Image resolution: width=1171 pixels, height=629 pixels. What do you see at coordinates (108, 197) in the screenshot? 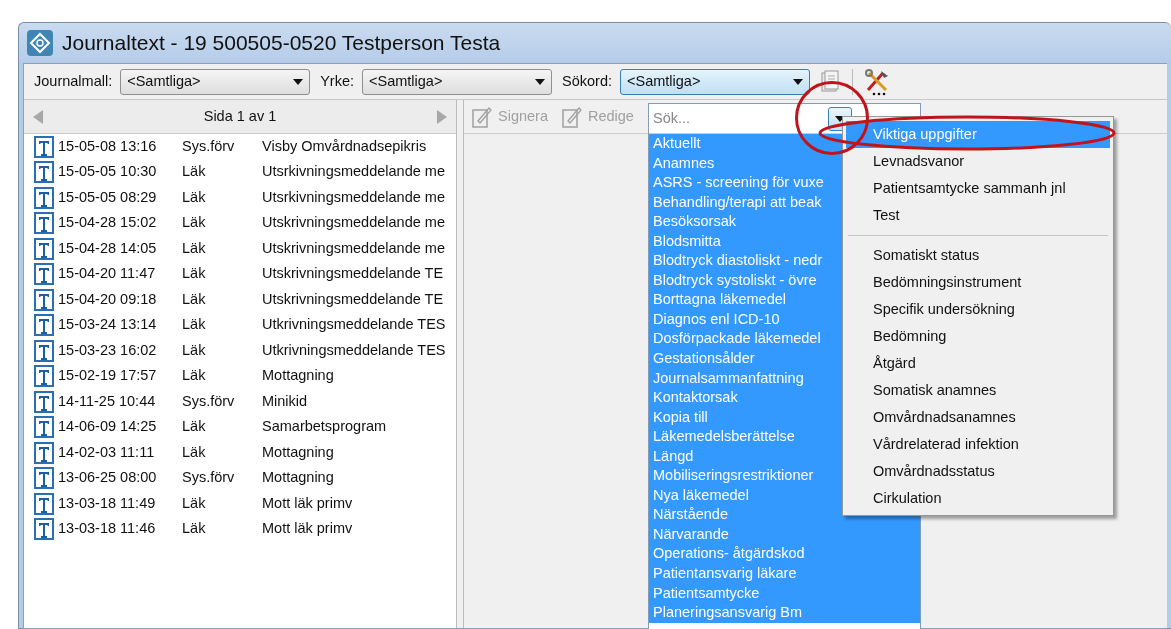
I see `entry-date: 15-05-05 08:29` at bounding box center [108, 197].